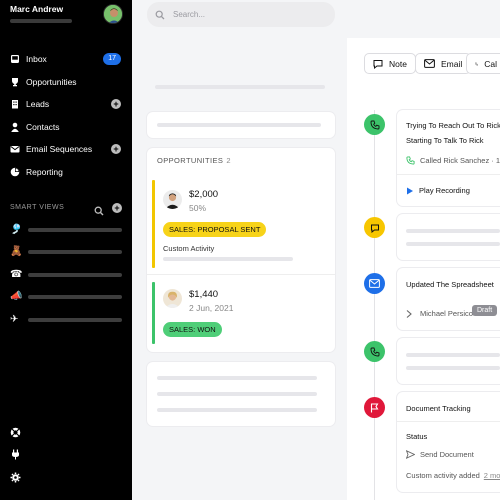  I want to click on smart-view-item: ☎, so click(66, 275).